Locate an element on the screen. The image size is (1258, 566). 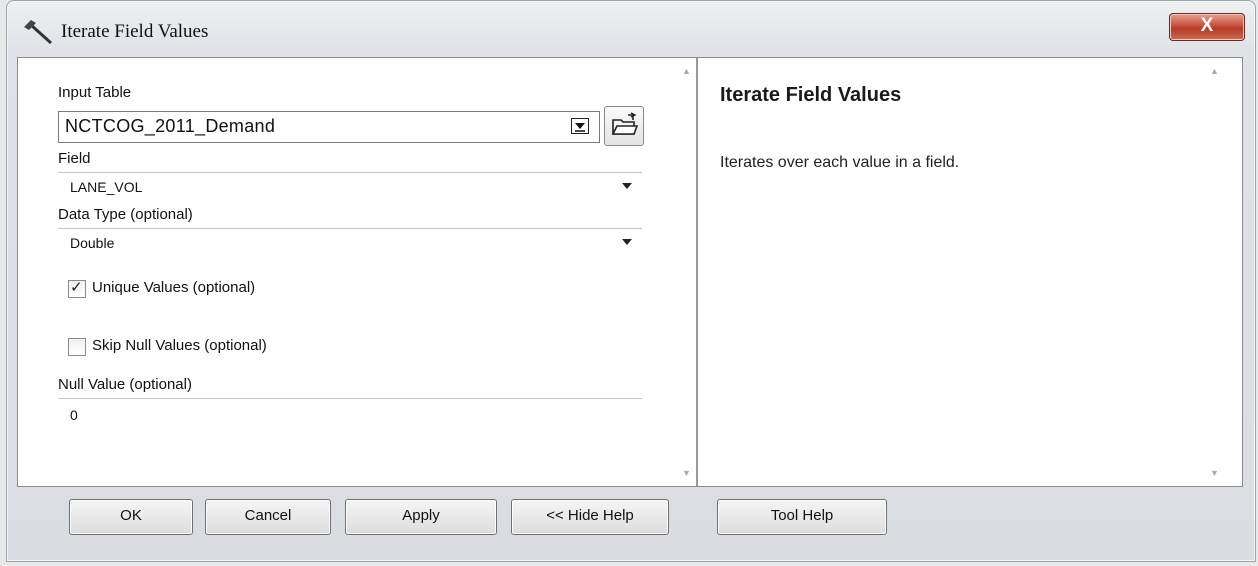
help-scrollbar: ▲ ▼ is located at coordinates (1215, 272).